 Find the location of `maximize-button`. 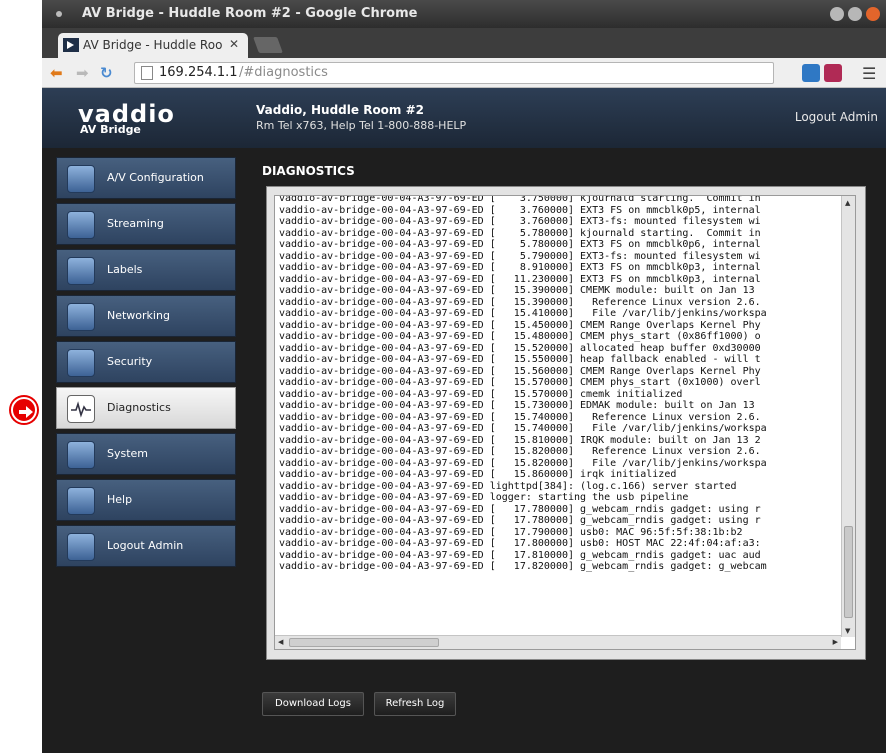

maximize-button is located at coordinates (855, 14).